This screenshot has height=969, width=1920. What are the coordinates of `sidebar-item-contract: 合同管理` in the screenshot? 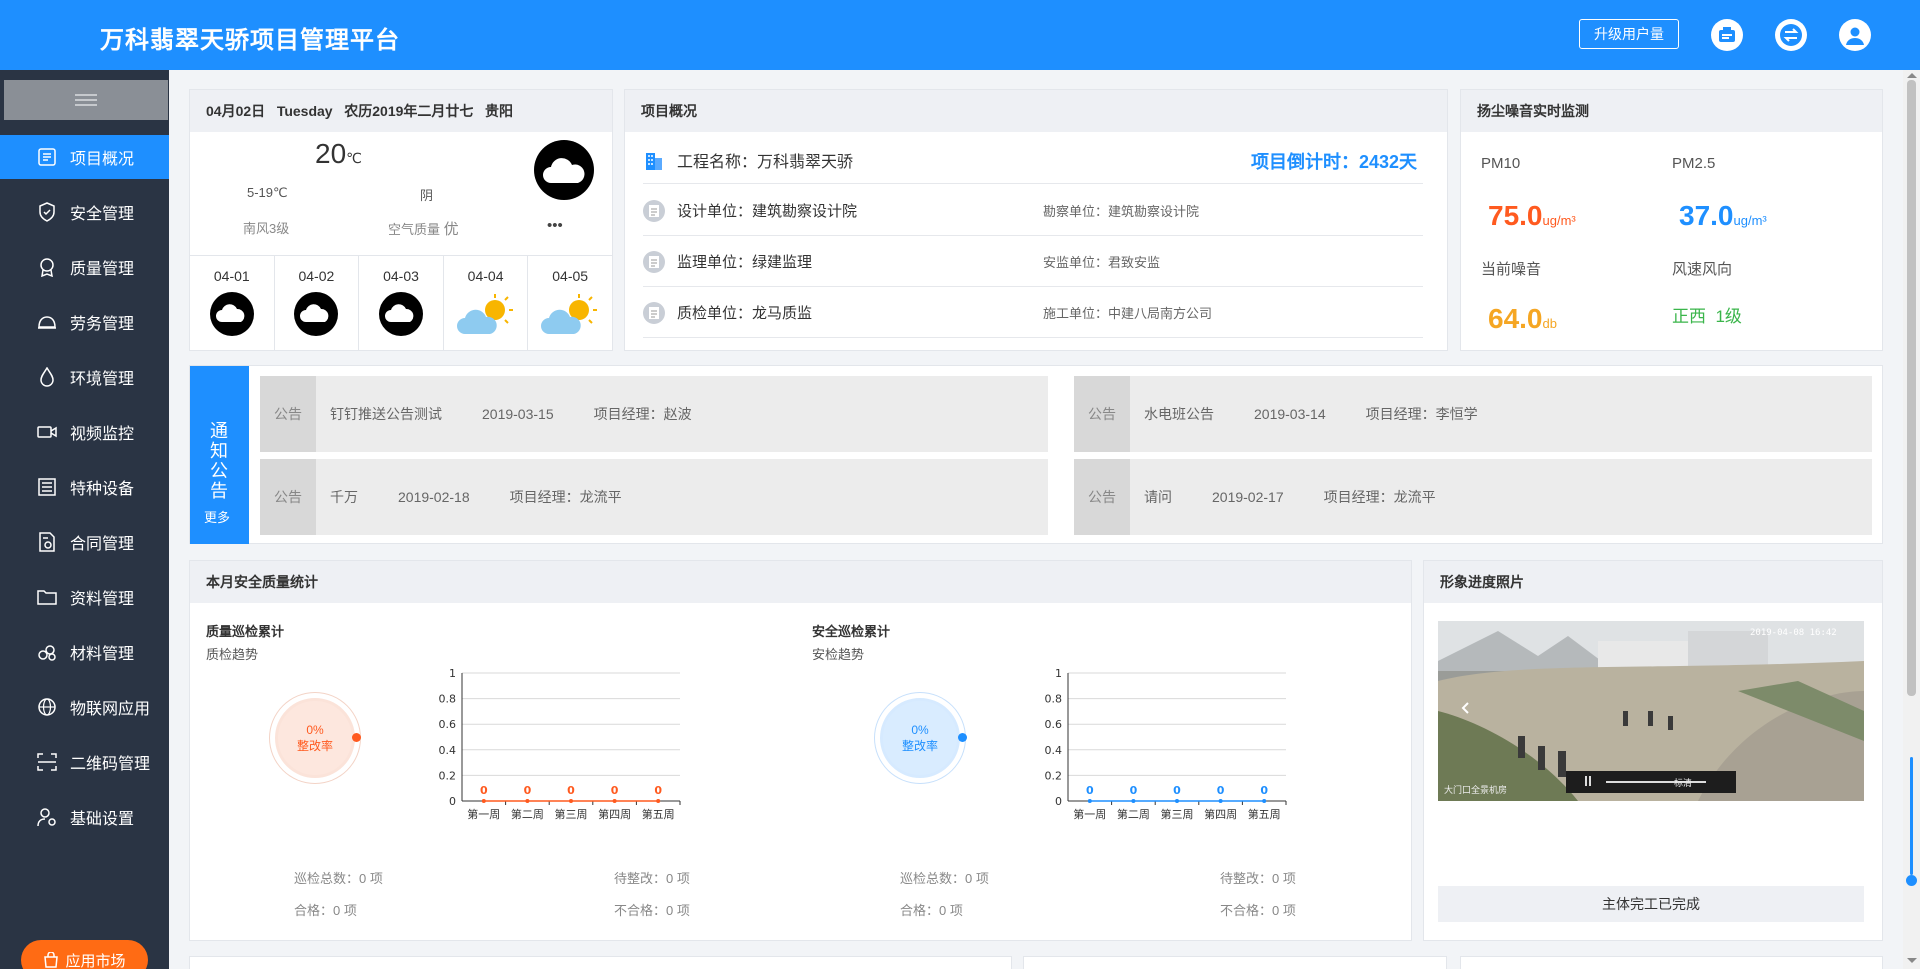 It's located at (84, 542).